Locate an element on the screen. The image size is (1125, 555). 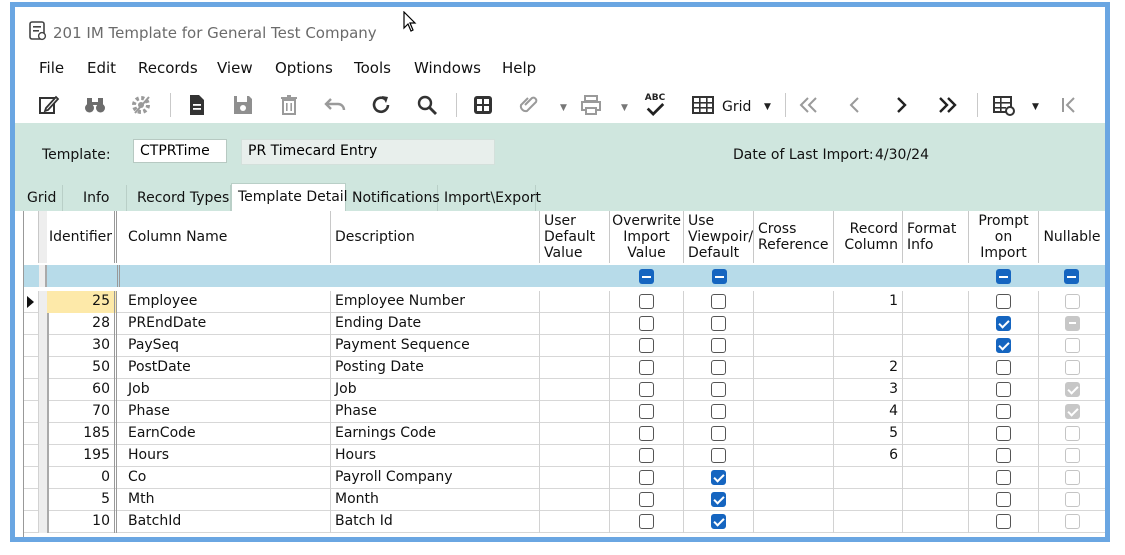
grid-dropdown-icon: ▼ is located at coordinates (767, 107).